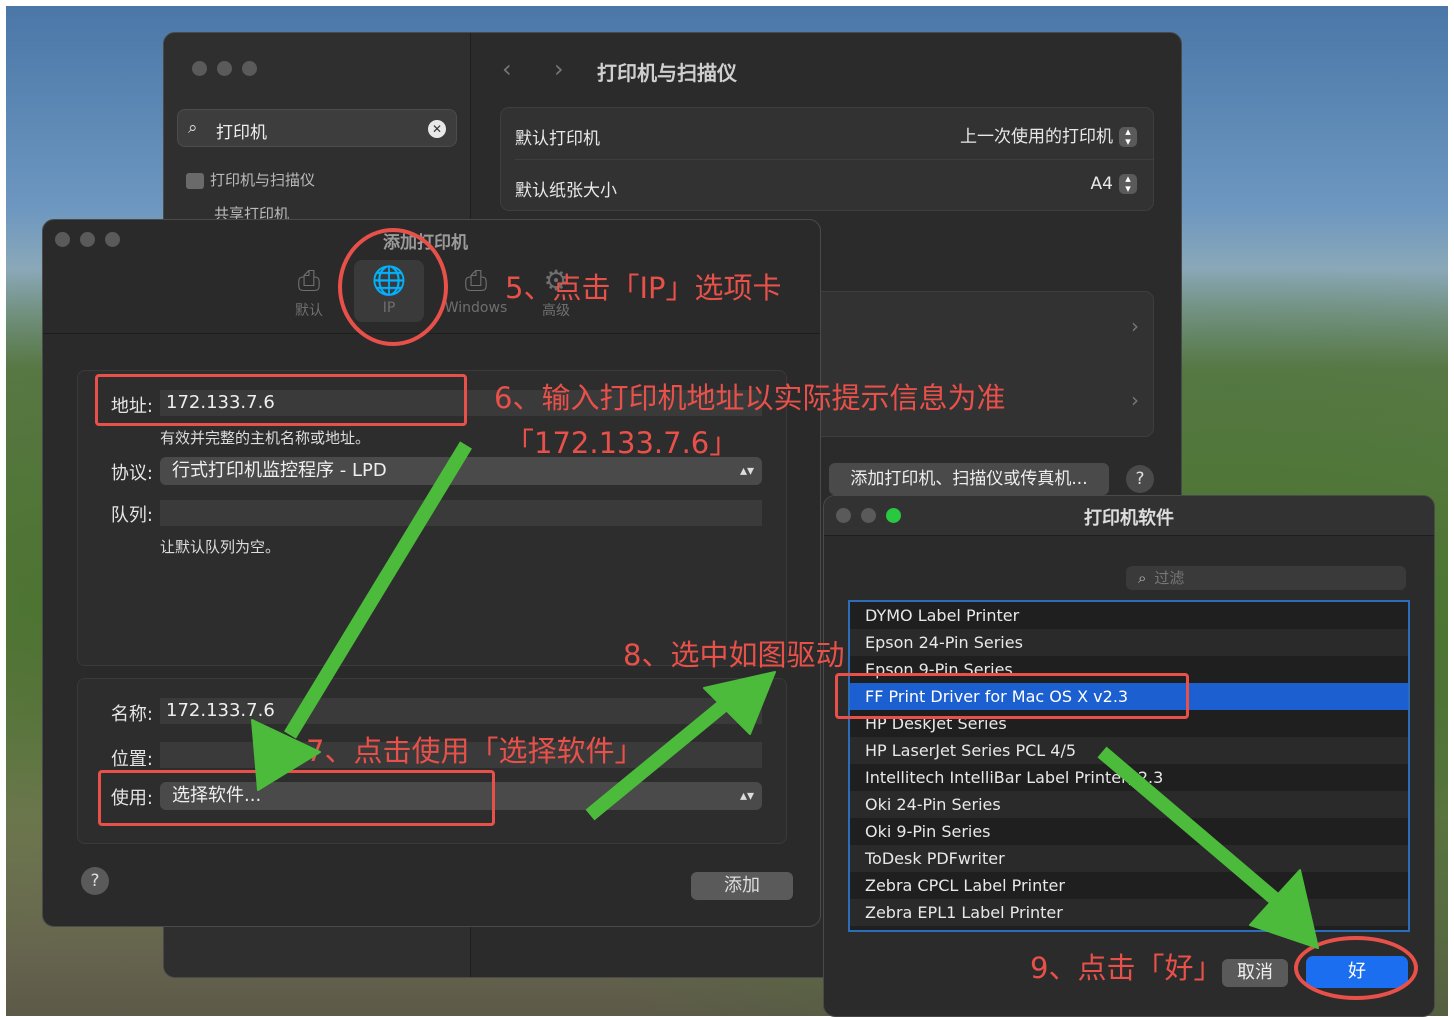 This screenshot has height=1017, width=1454. What do you see at coordinates (559, 69) in the screenshot?
I see `forward-icon: ›` at bounding box center [559, 69].